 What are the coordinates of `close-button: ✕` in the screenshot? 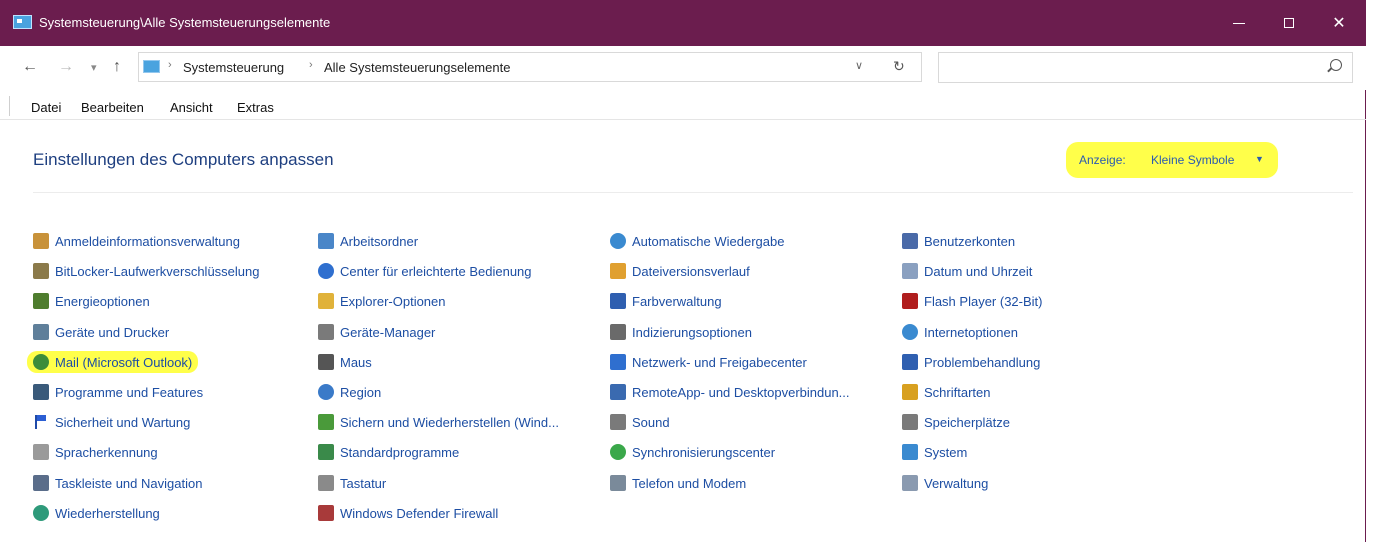 It's located at (1339, 23).